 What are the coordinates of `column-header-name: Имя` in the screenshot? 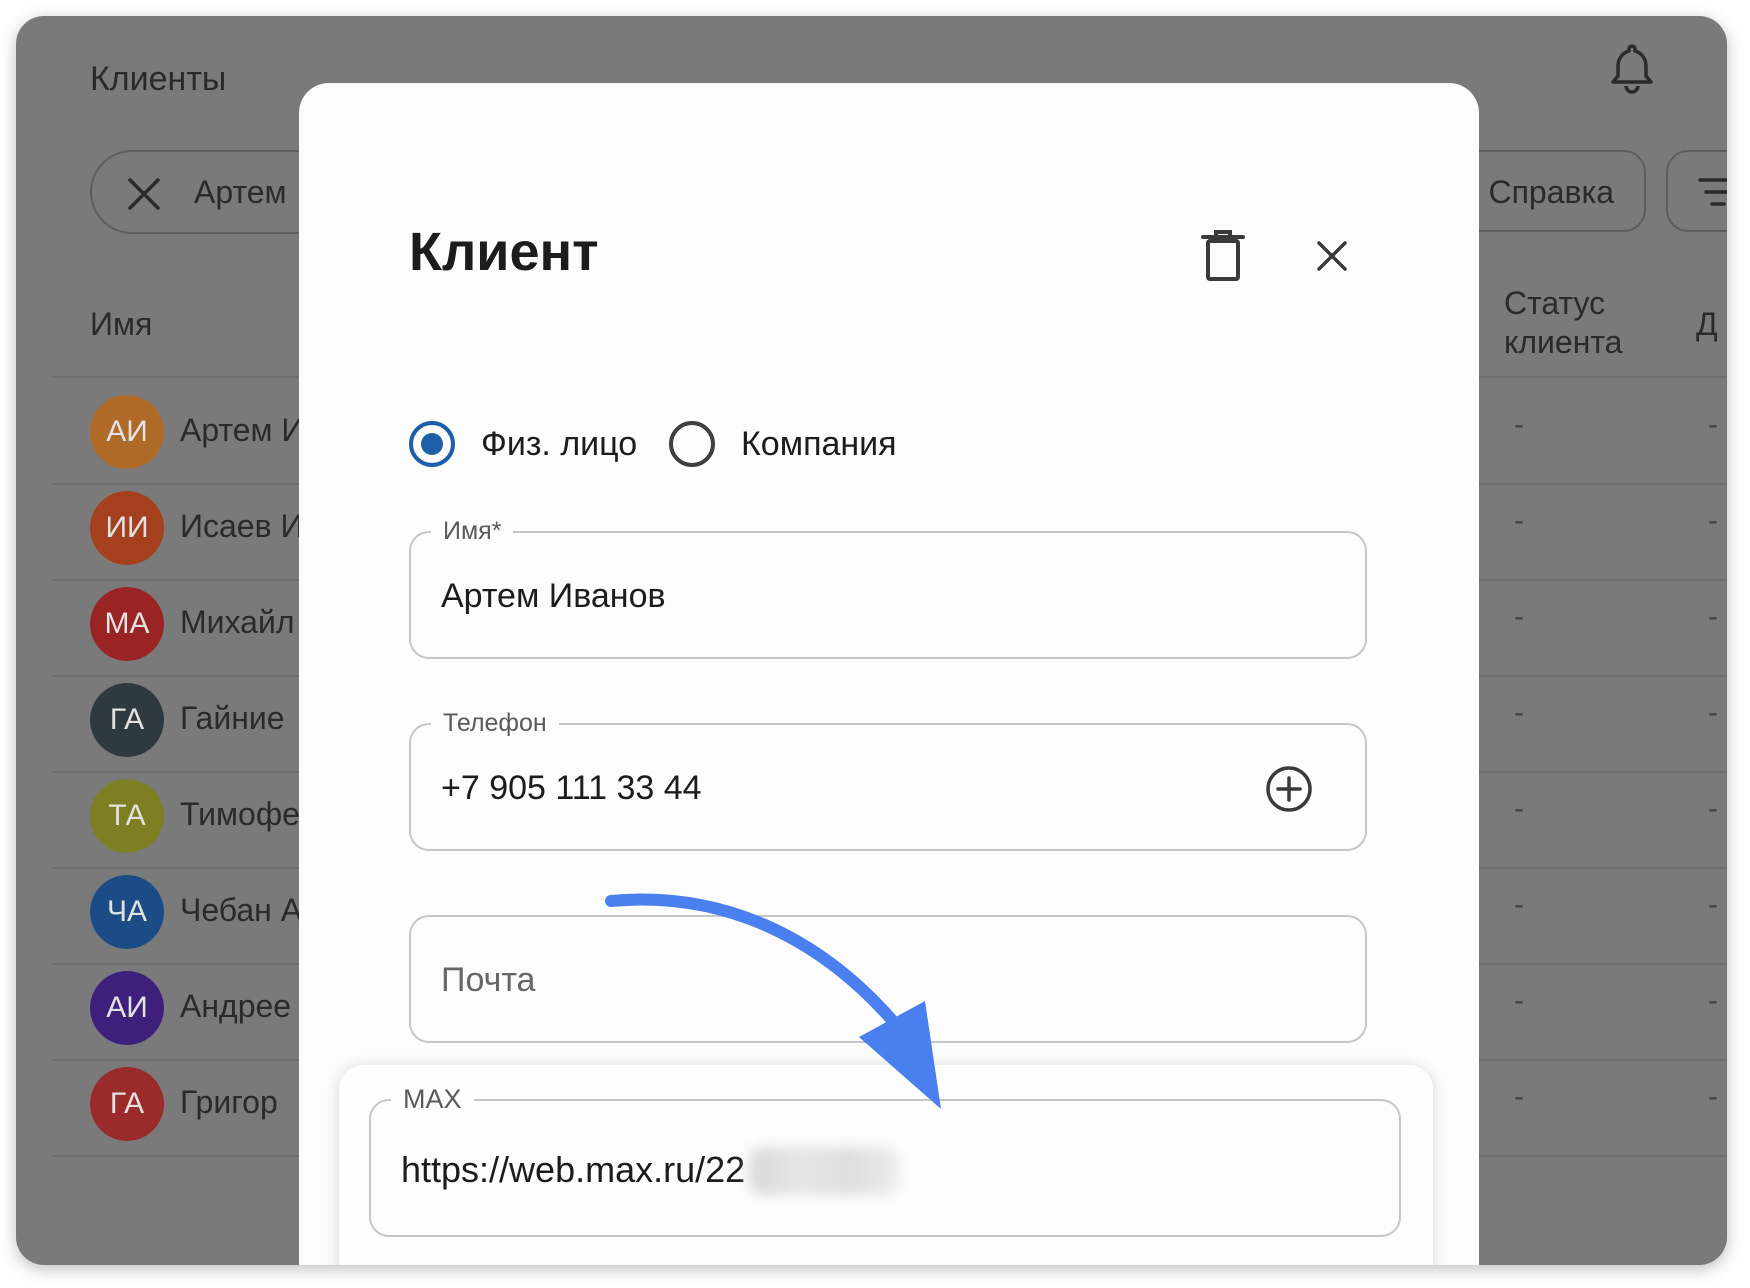 It's located at (121, 324).